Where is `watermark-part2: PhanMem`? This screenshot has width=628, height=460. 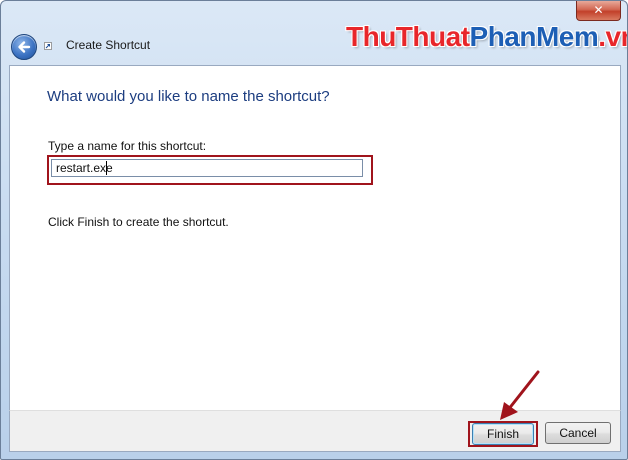 watermark-part2: PhanMem is located at coordinates (534, 36).